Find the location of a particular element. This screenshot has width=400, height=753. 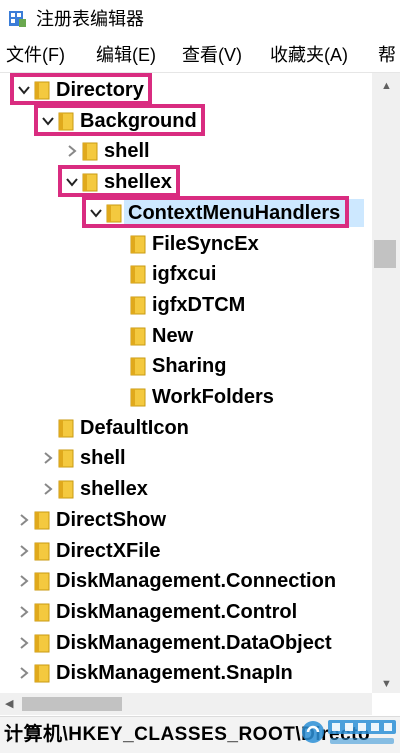

scroll-down-arrow-icon: ▼ is located at coordinates (386, 684).